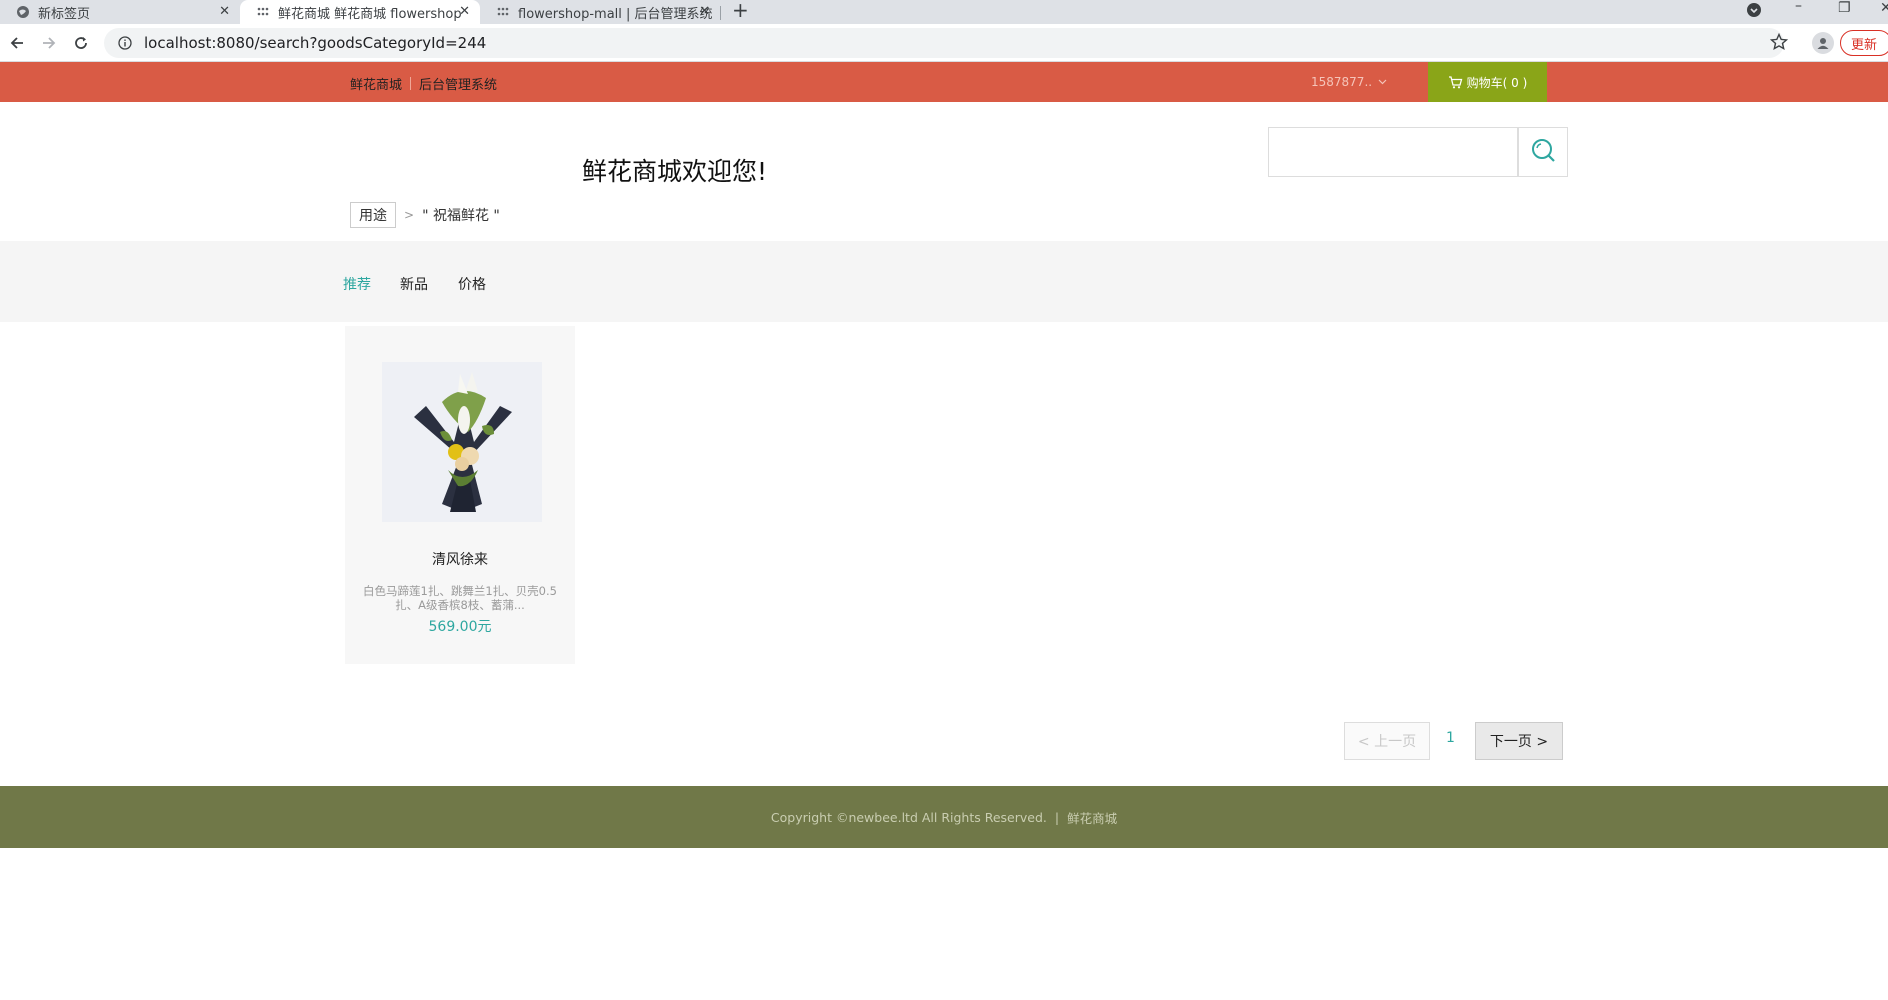 This screenshot has height=1000, width=1888. Describe the element at coordinates (462, 442) in the screenshot. I see `product-image` at that location.